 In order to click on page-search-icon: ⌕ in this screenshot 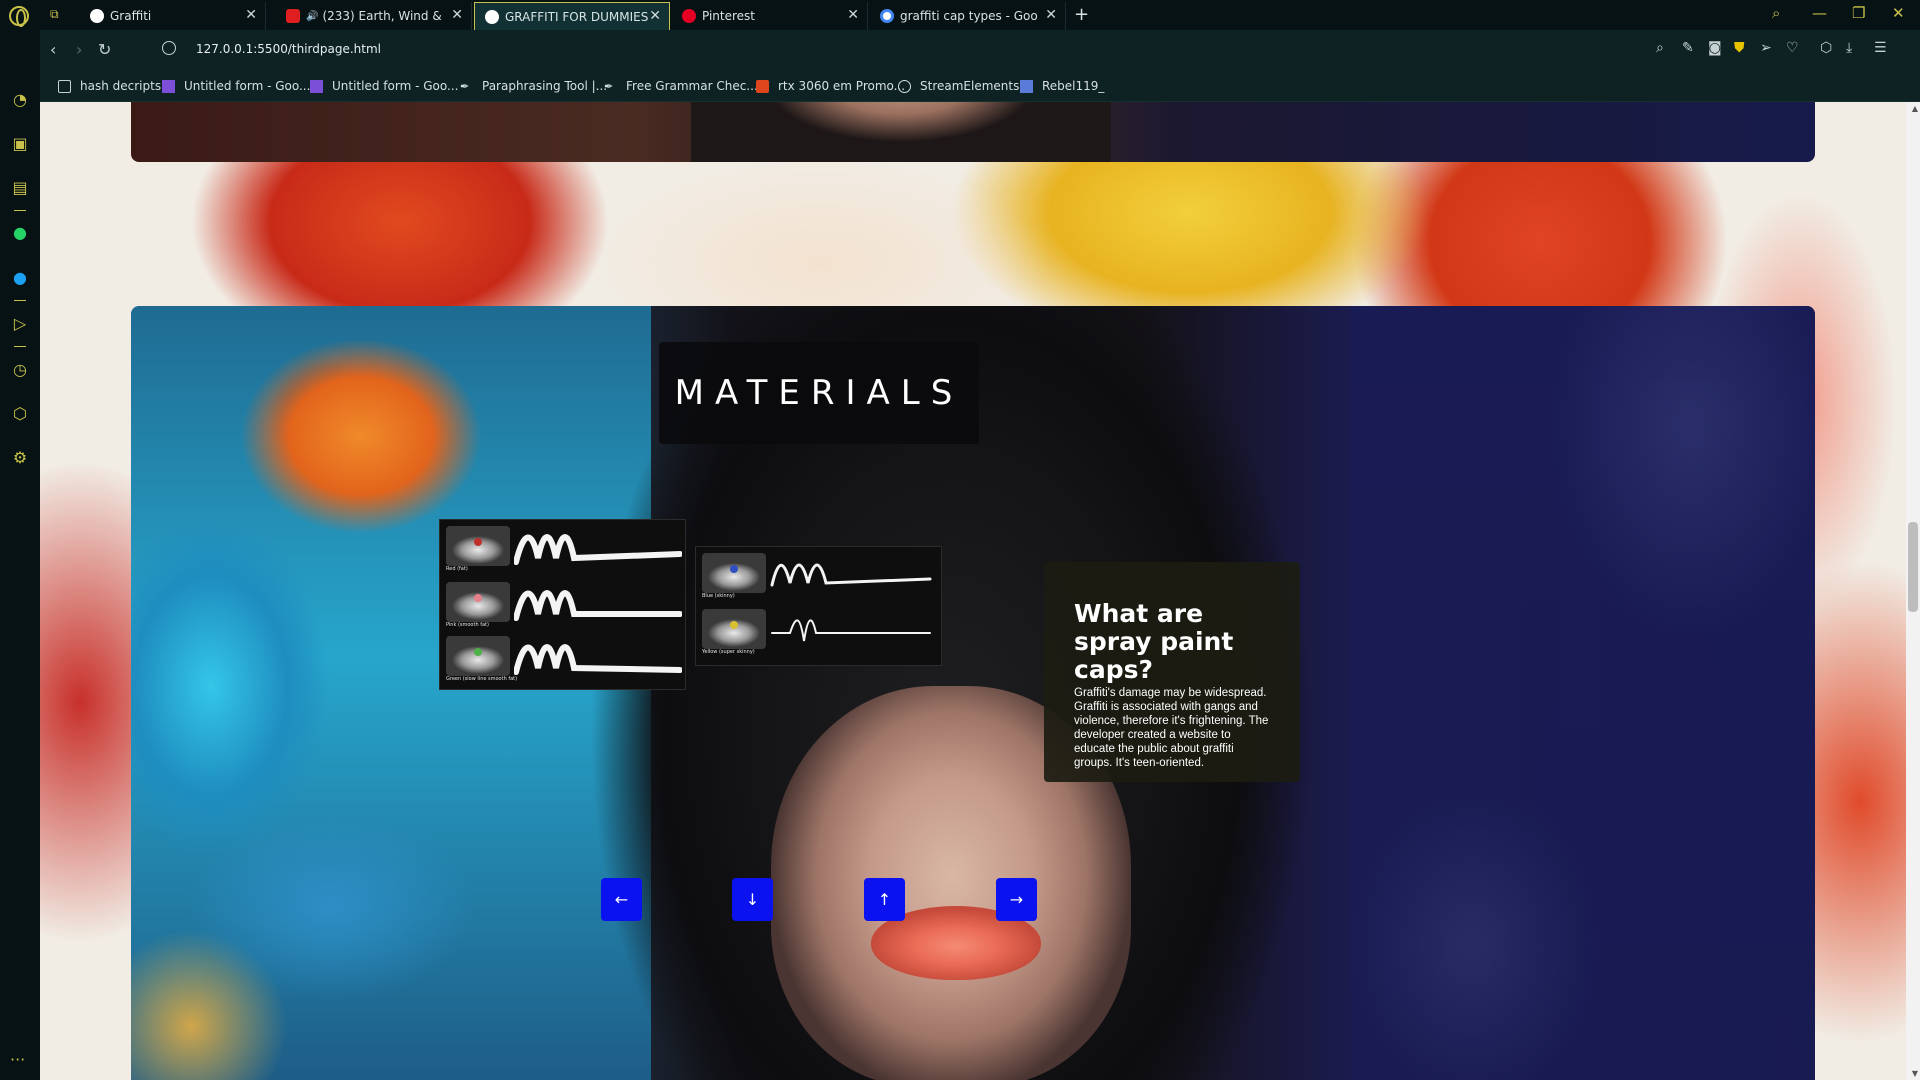, I will do `click(1660, 48)`.